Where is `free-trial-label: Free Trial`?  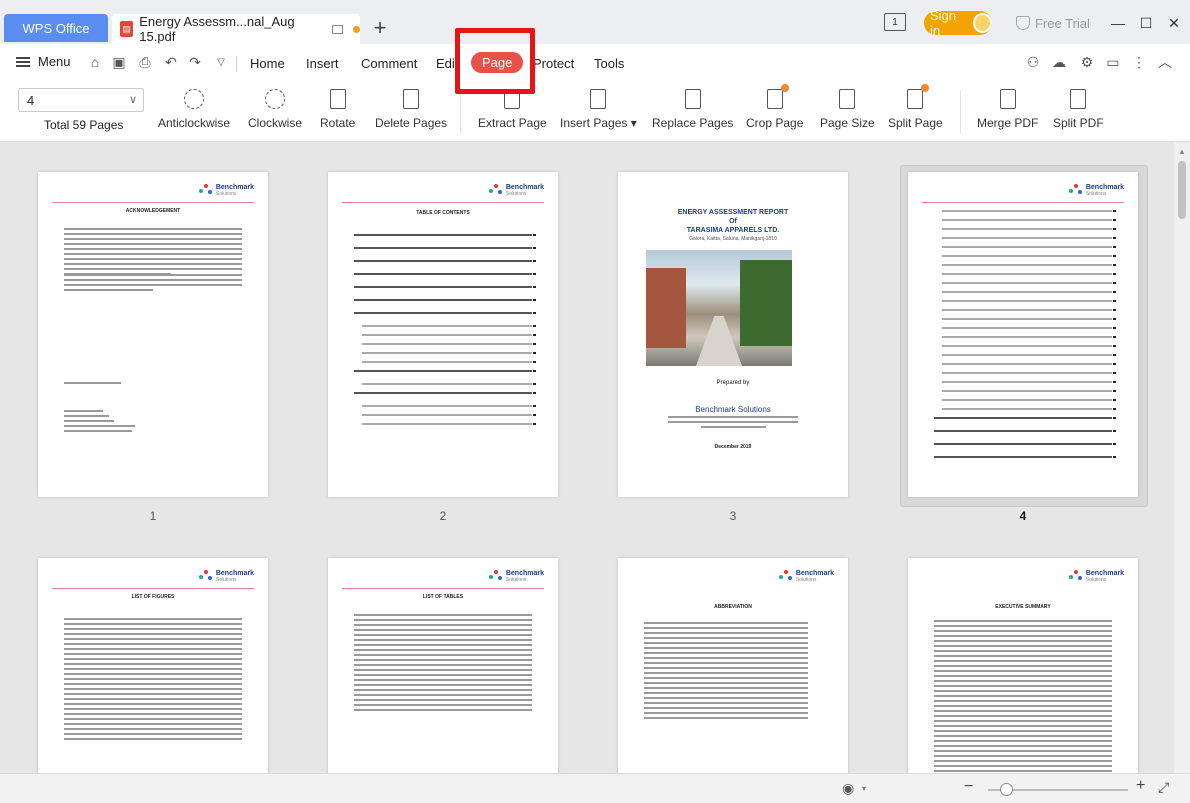
free-trial-label: Free Trial is located at coordinates (1062, 23).